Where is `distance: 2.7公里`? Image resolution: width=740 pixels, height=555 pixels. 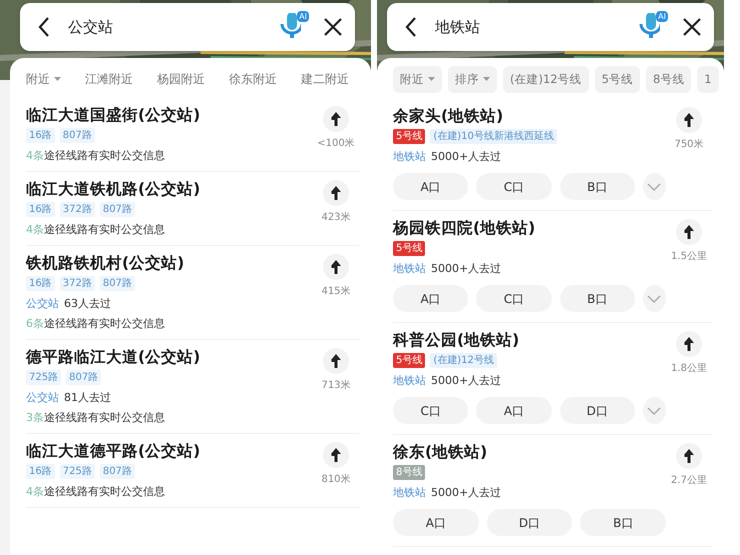 distance: 2.7公里 is located at coordinates (689, 481).